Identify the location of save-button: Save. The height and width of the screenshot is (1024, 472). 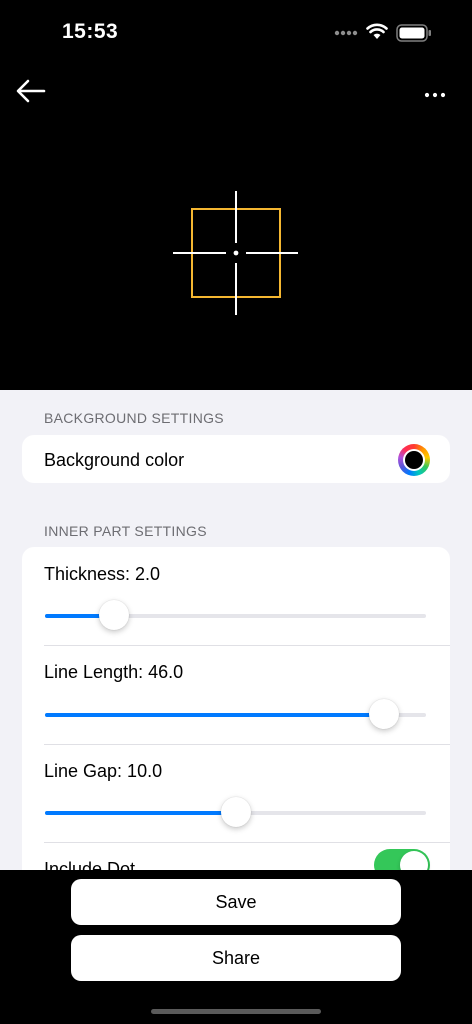
(236, 902).